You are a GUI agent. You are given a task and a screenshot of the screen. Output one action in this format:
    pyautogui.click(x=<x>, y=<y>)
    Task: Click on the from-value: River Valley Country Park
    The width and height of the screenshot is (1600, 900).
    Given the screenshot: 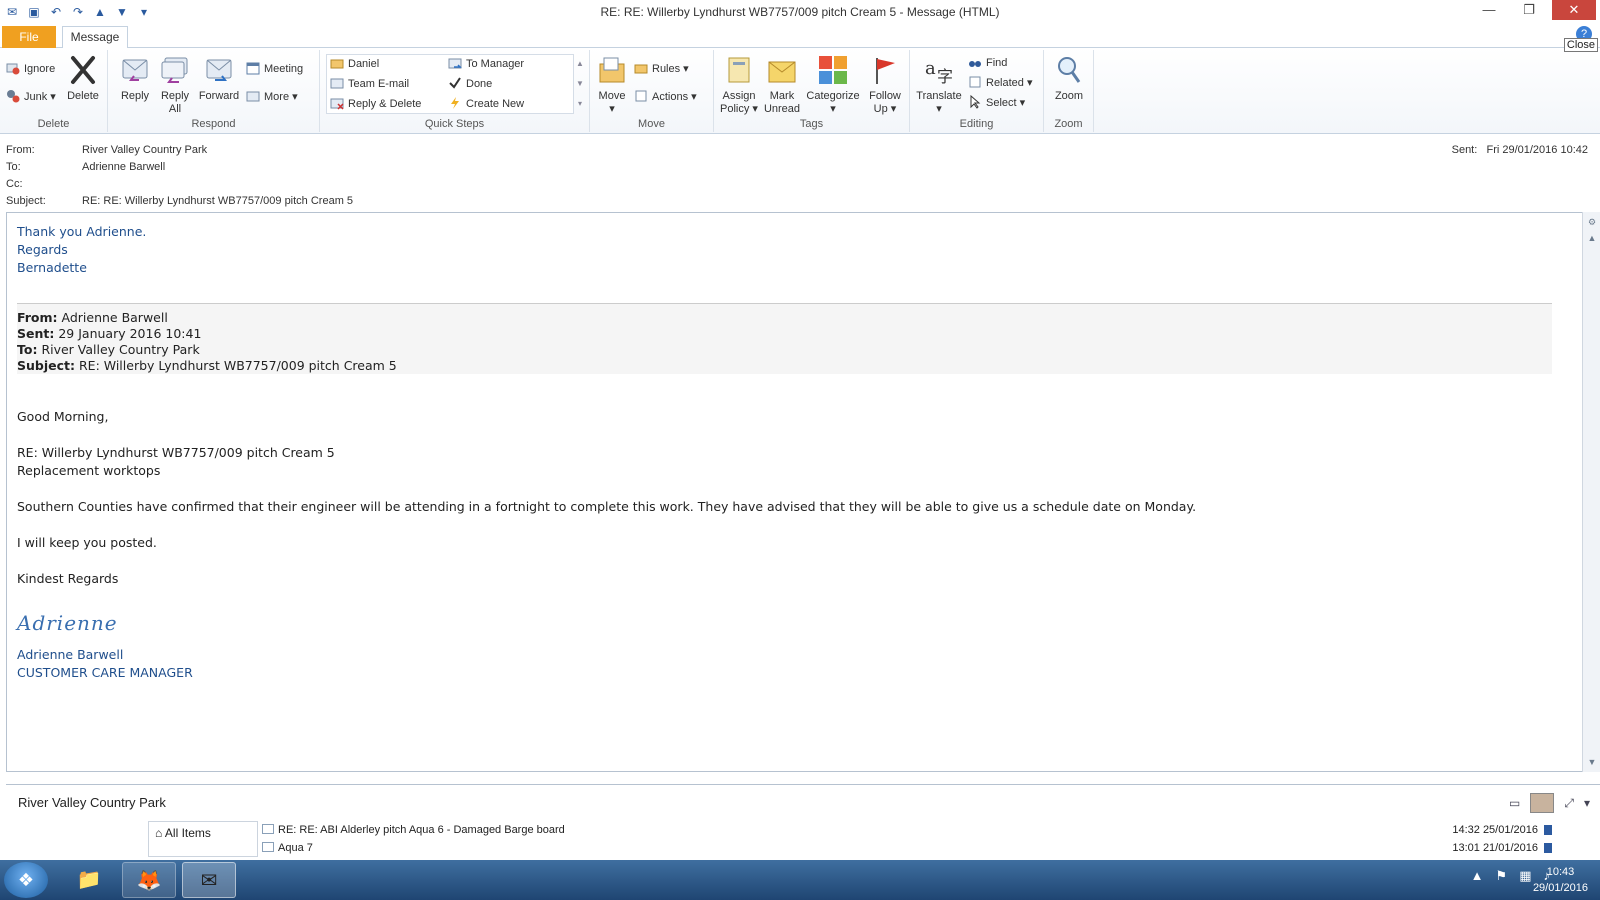 What is the action you would take?
    pyautogui.click(x=144, y=150)
    